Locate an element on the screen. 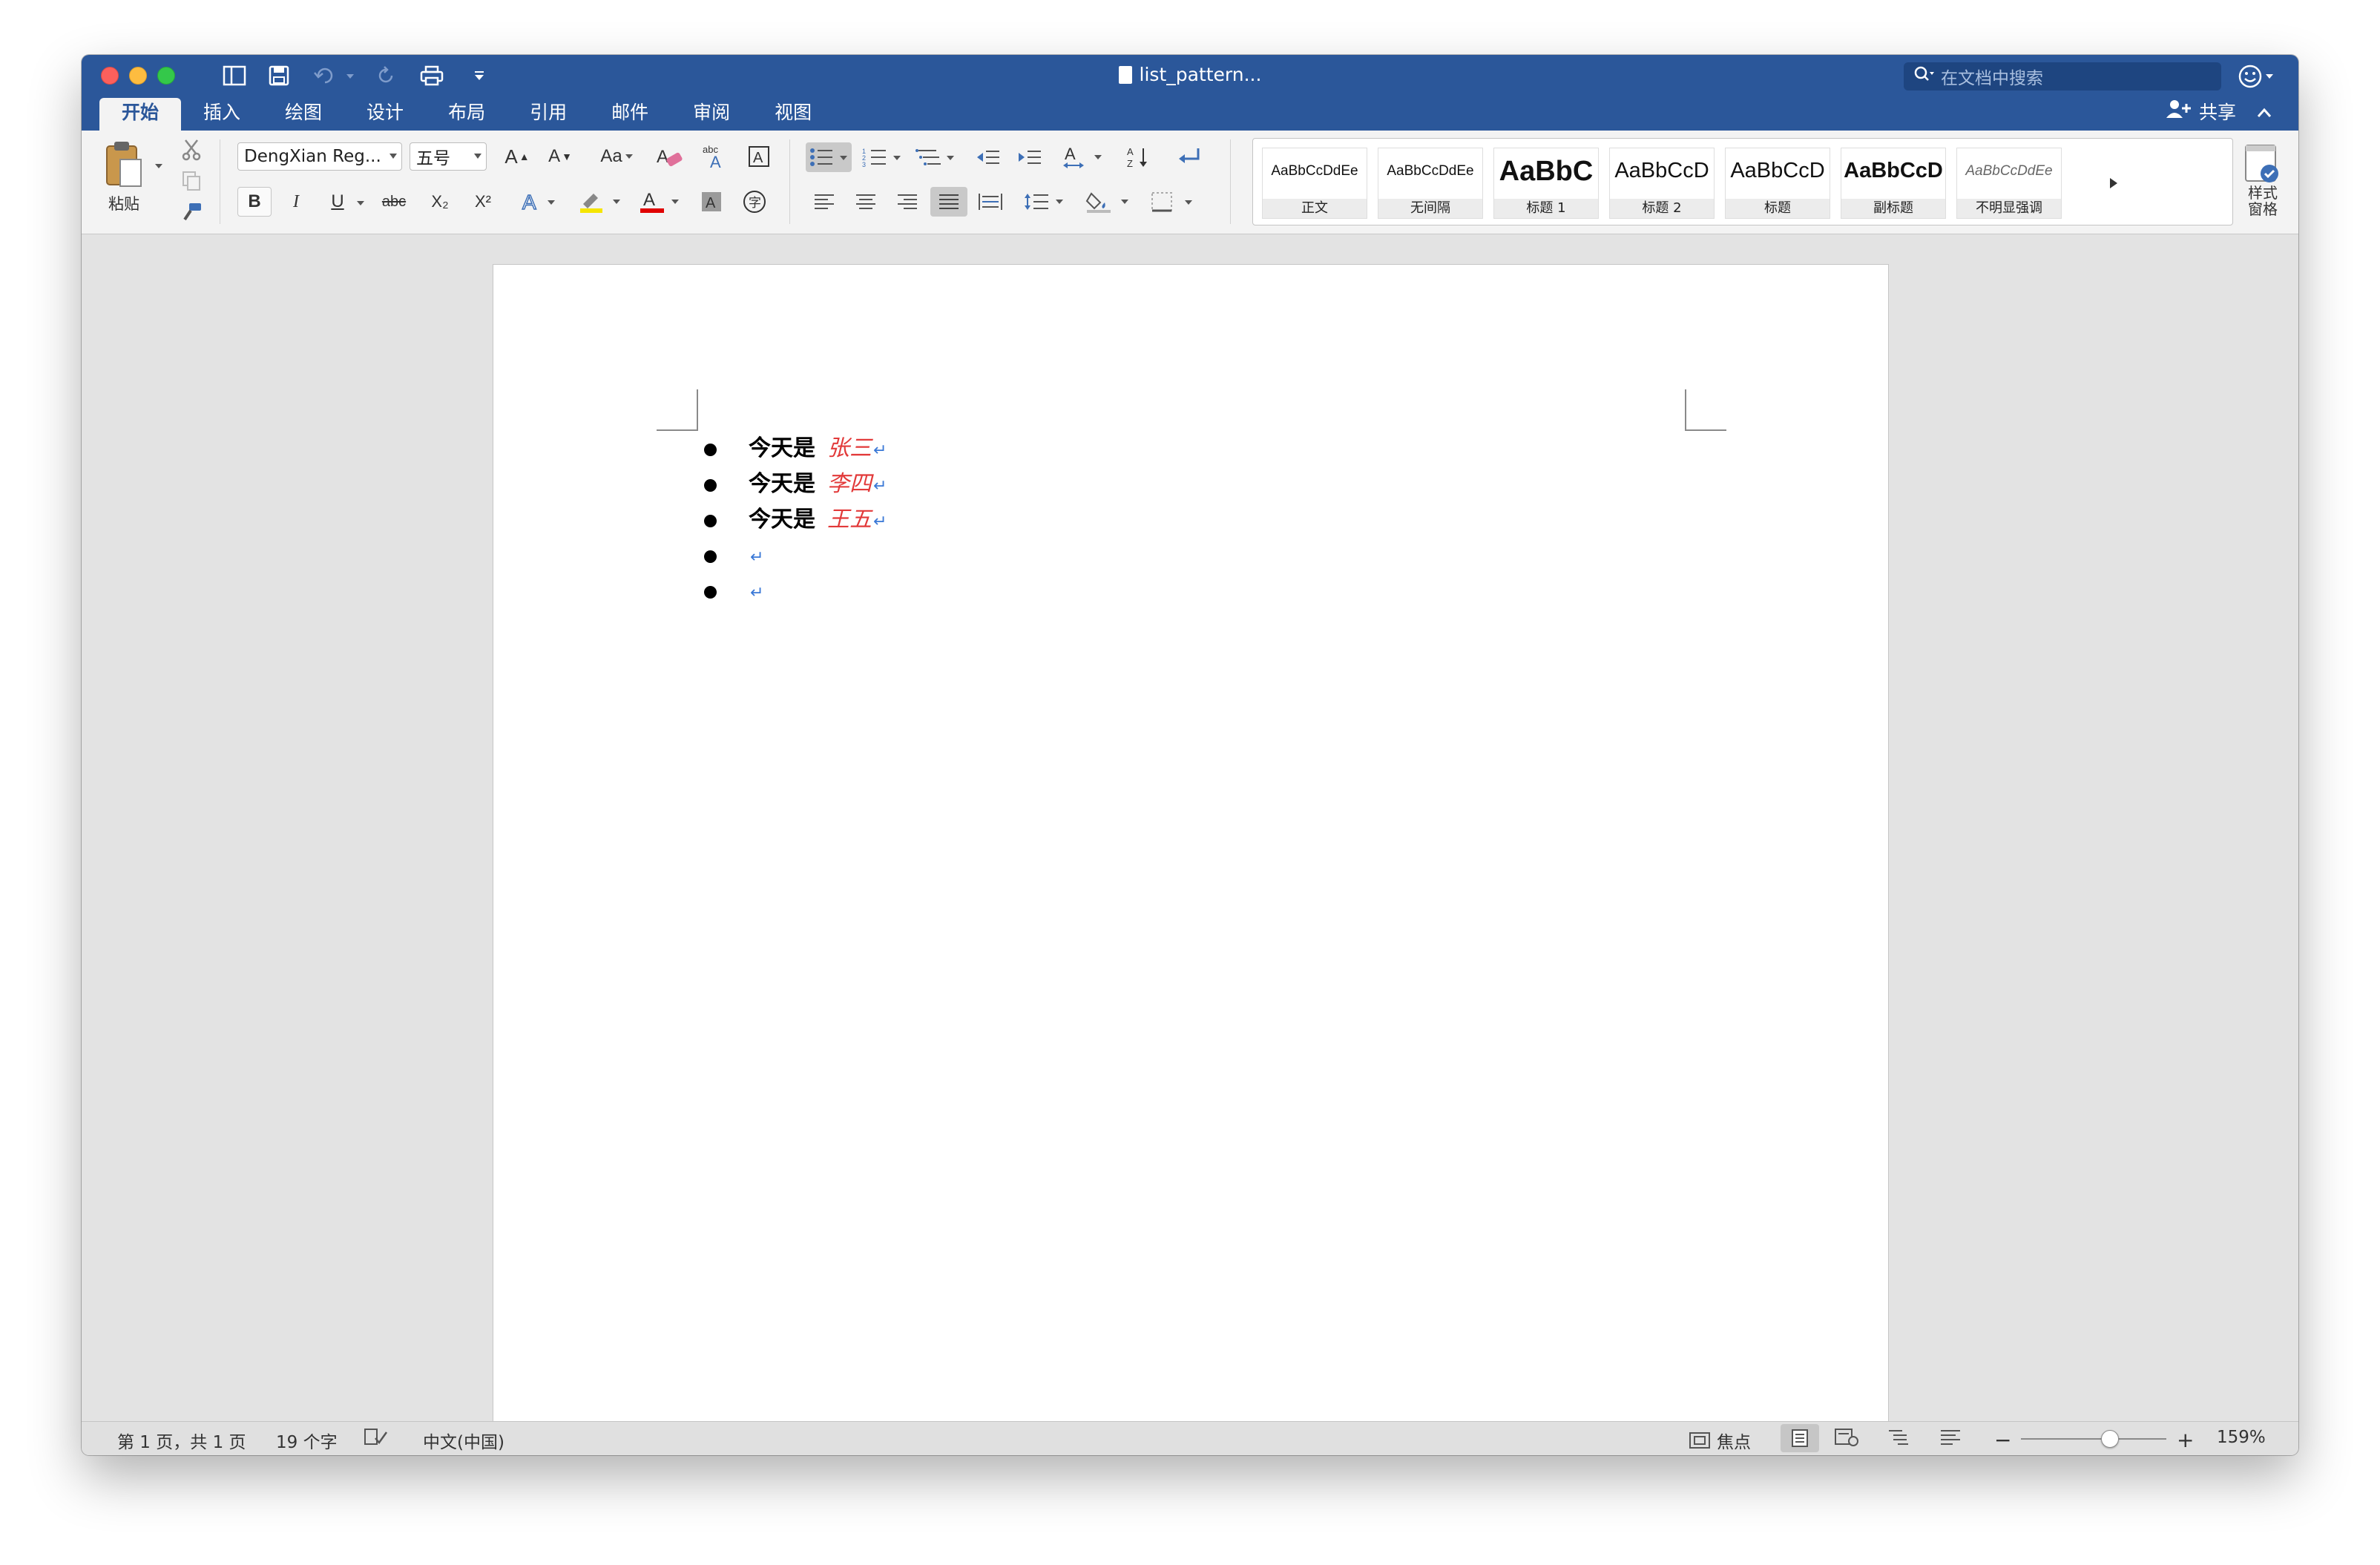 This screenshot has height=1565, width=2380. cut-icon is located at coordinates (192, 150).